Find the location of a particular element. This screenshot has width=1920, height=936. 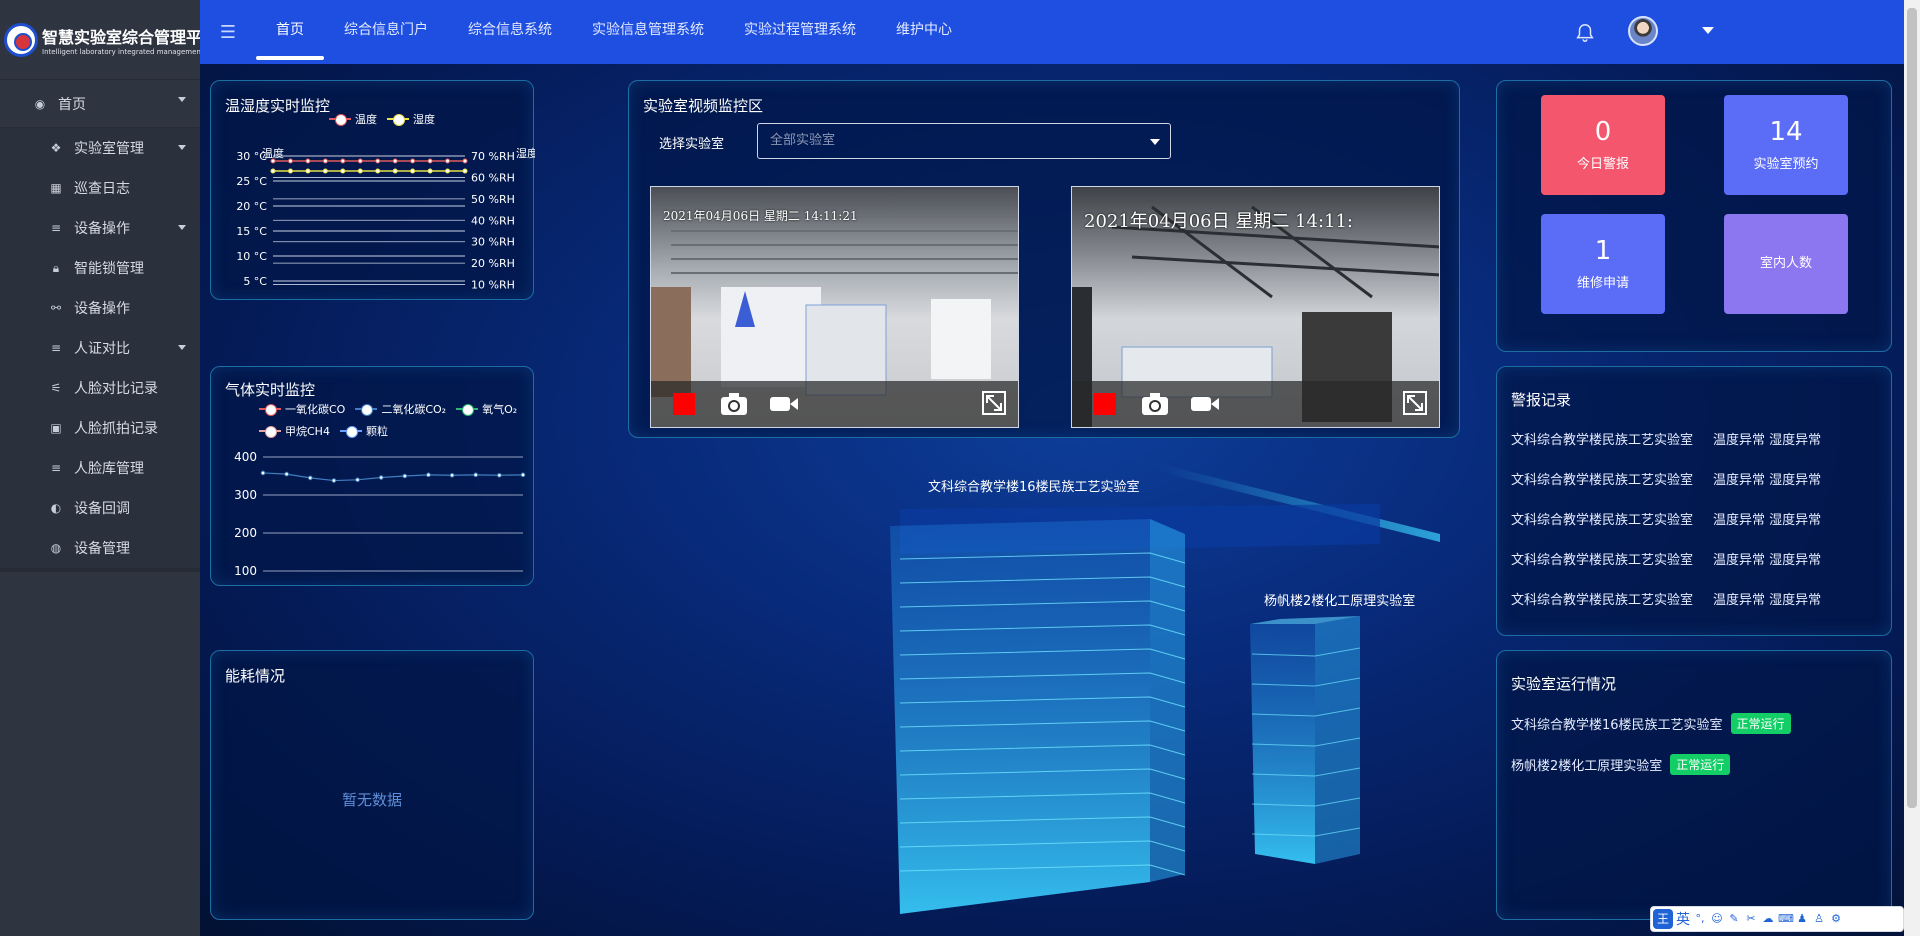

legend-item-gas-1: 二氧化碳CO₂ is located at coordinates (400, 409).